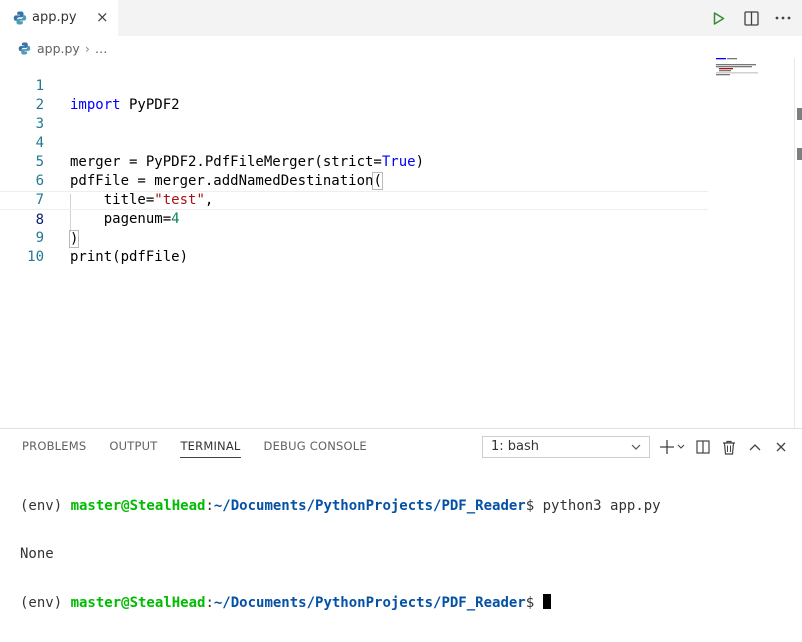  I want to click on line-number: 10, so click(35, 257).